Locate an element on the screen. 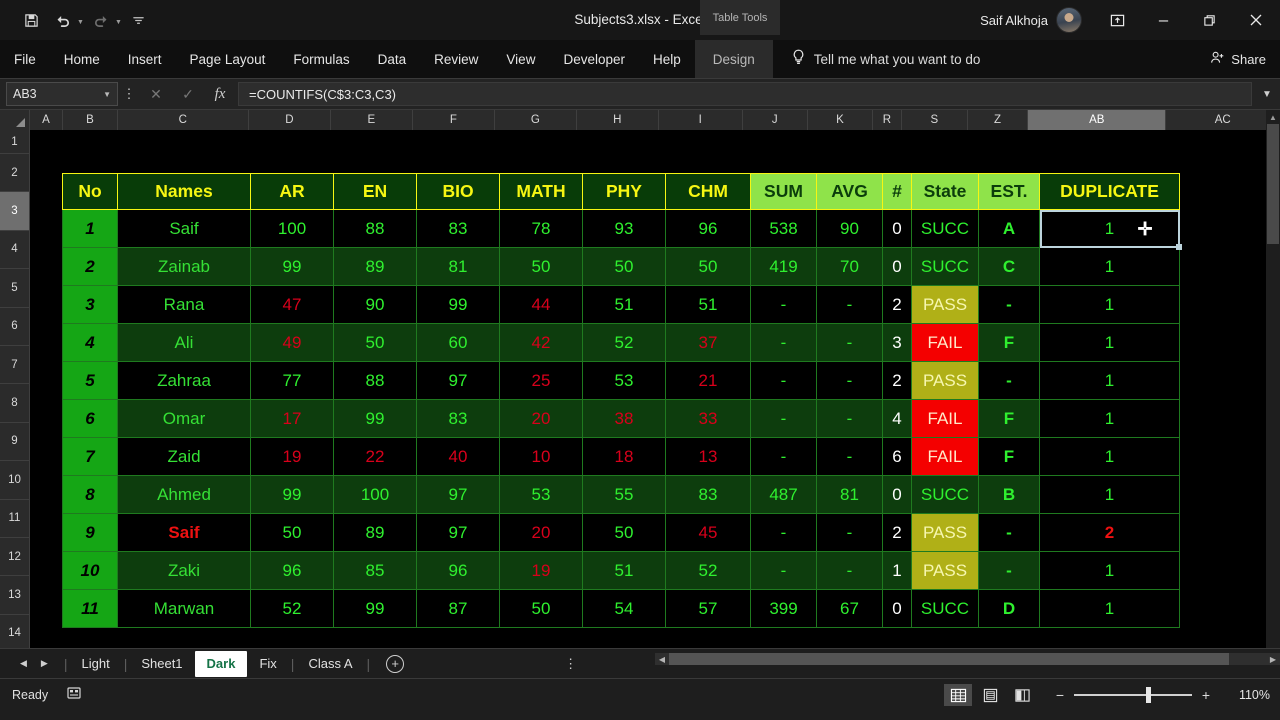 The image size is (1280, 720). close-icon is located at coordinates (1256, 20).